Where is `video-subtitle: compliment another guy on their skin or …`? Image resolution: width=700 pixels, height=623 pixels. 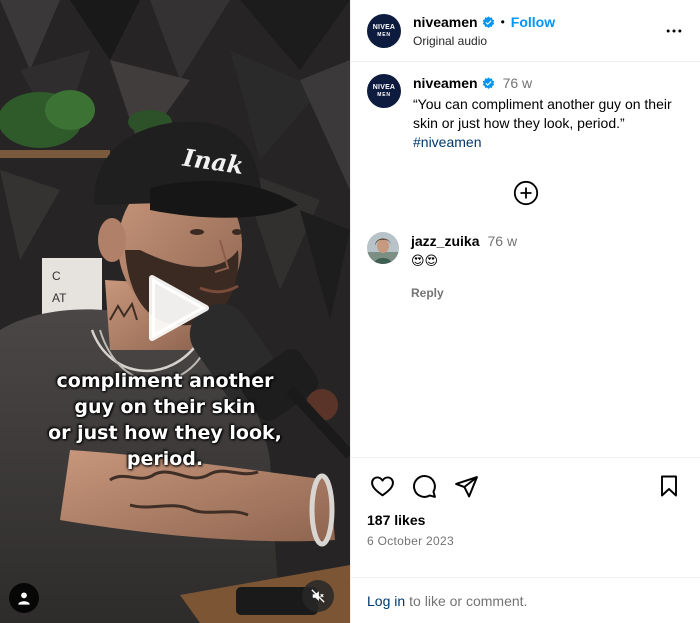 video-subtitle: compliment another guy on their skin or … is located at coordinates (165, 420).